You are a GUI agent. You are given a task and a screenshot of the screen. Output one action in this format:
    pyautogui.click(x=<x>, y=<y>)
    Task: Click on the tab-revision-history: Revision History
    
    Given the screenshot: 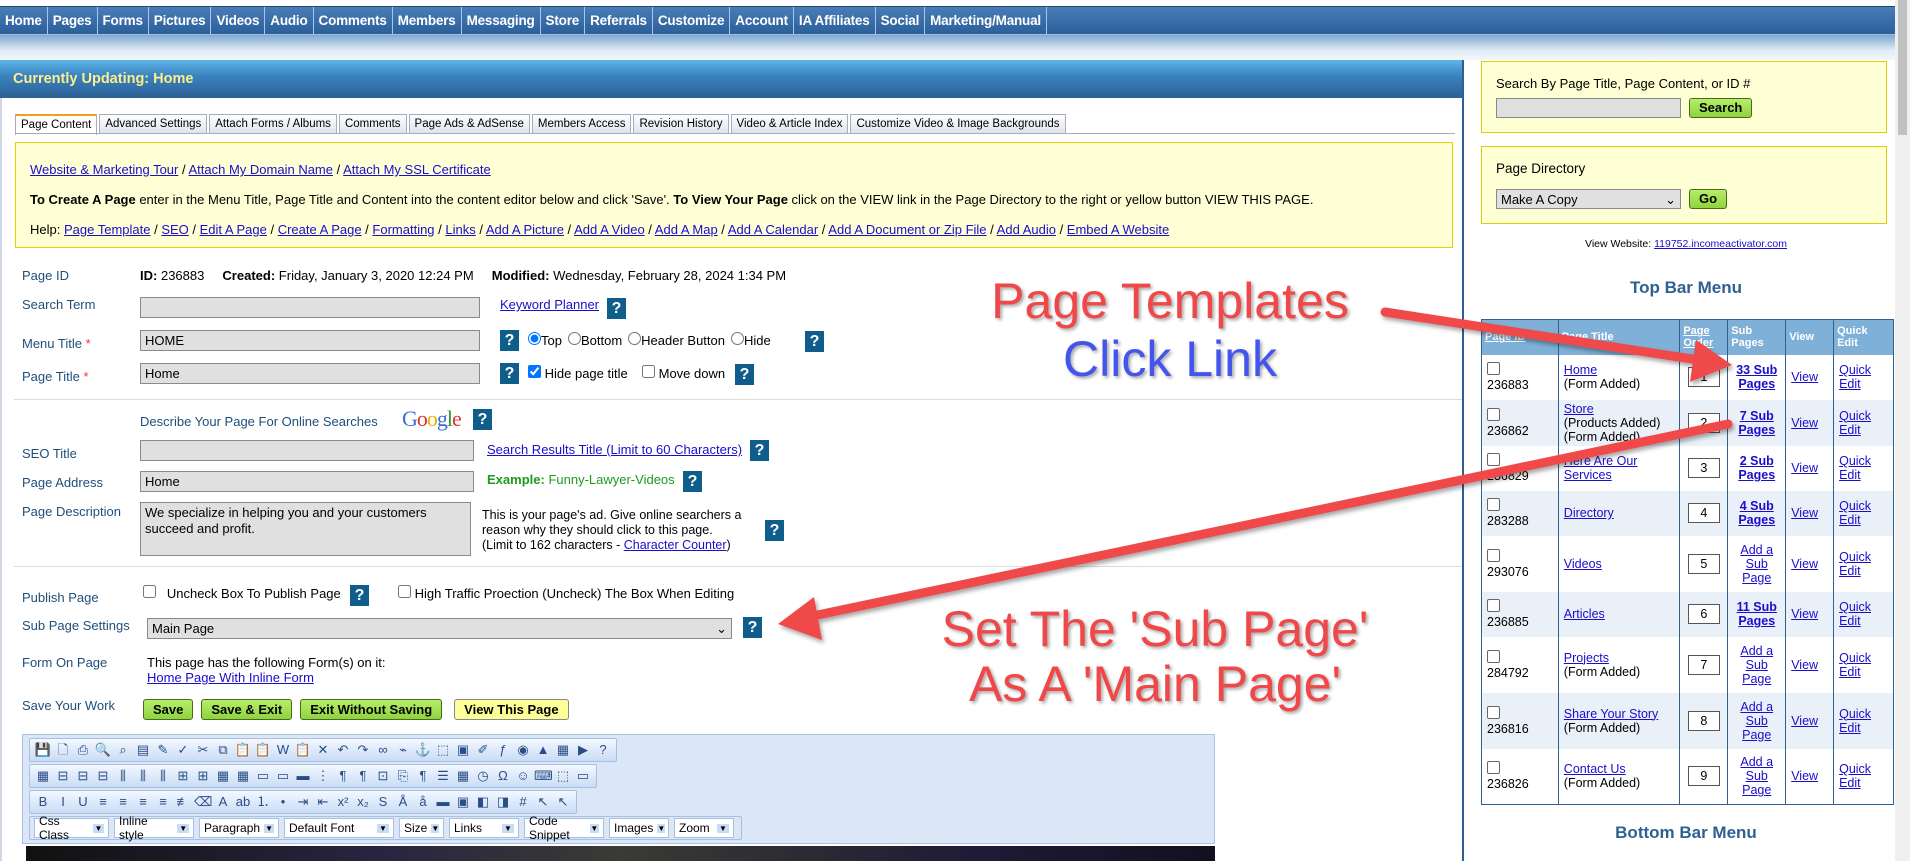 What is the action you would take?
    pyautogui.click(x=681, y=123)
    